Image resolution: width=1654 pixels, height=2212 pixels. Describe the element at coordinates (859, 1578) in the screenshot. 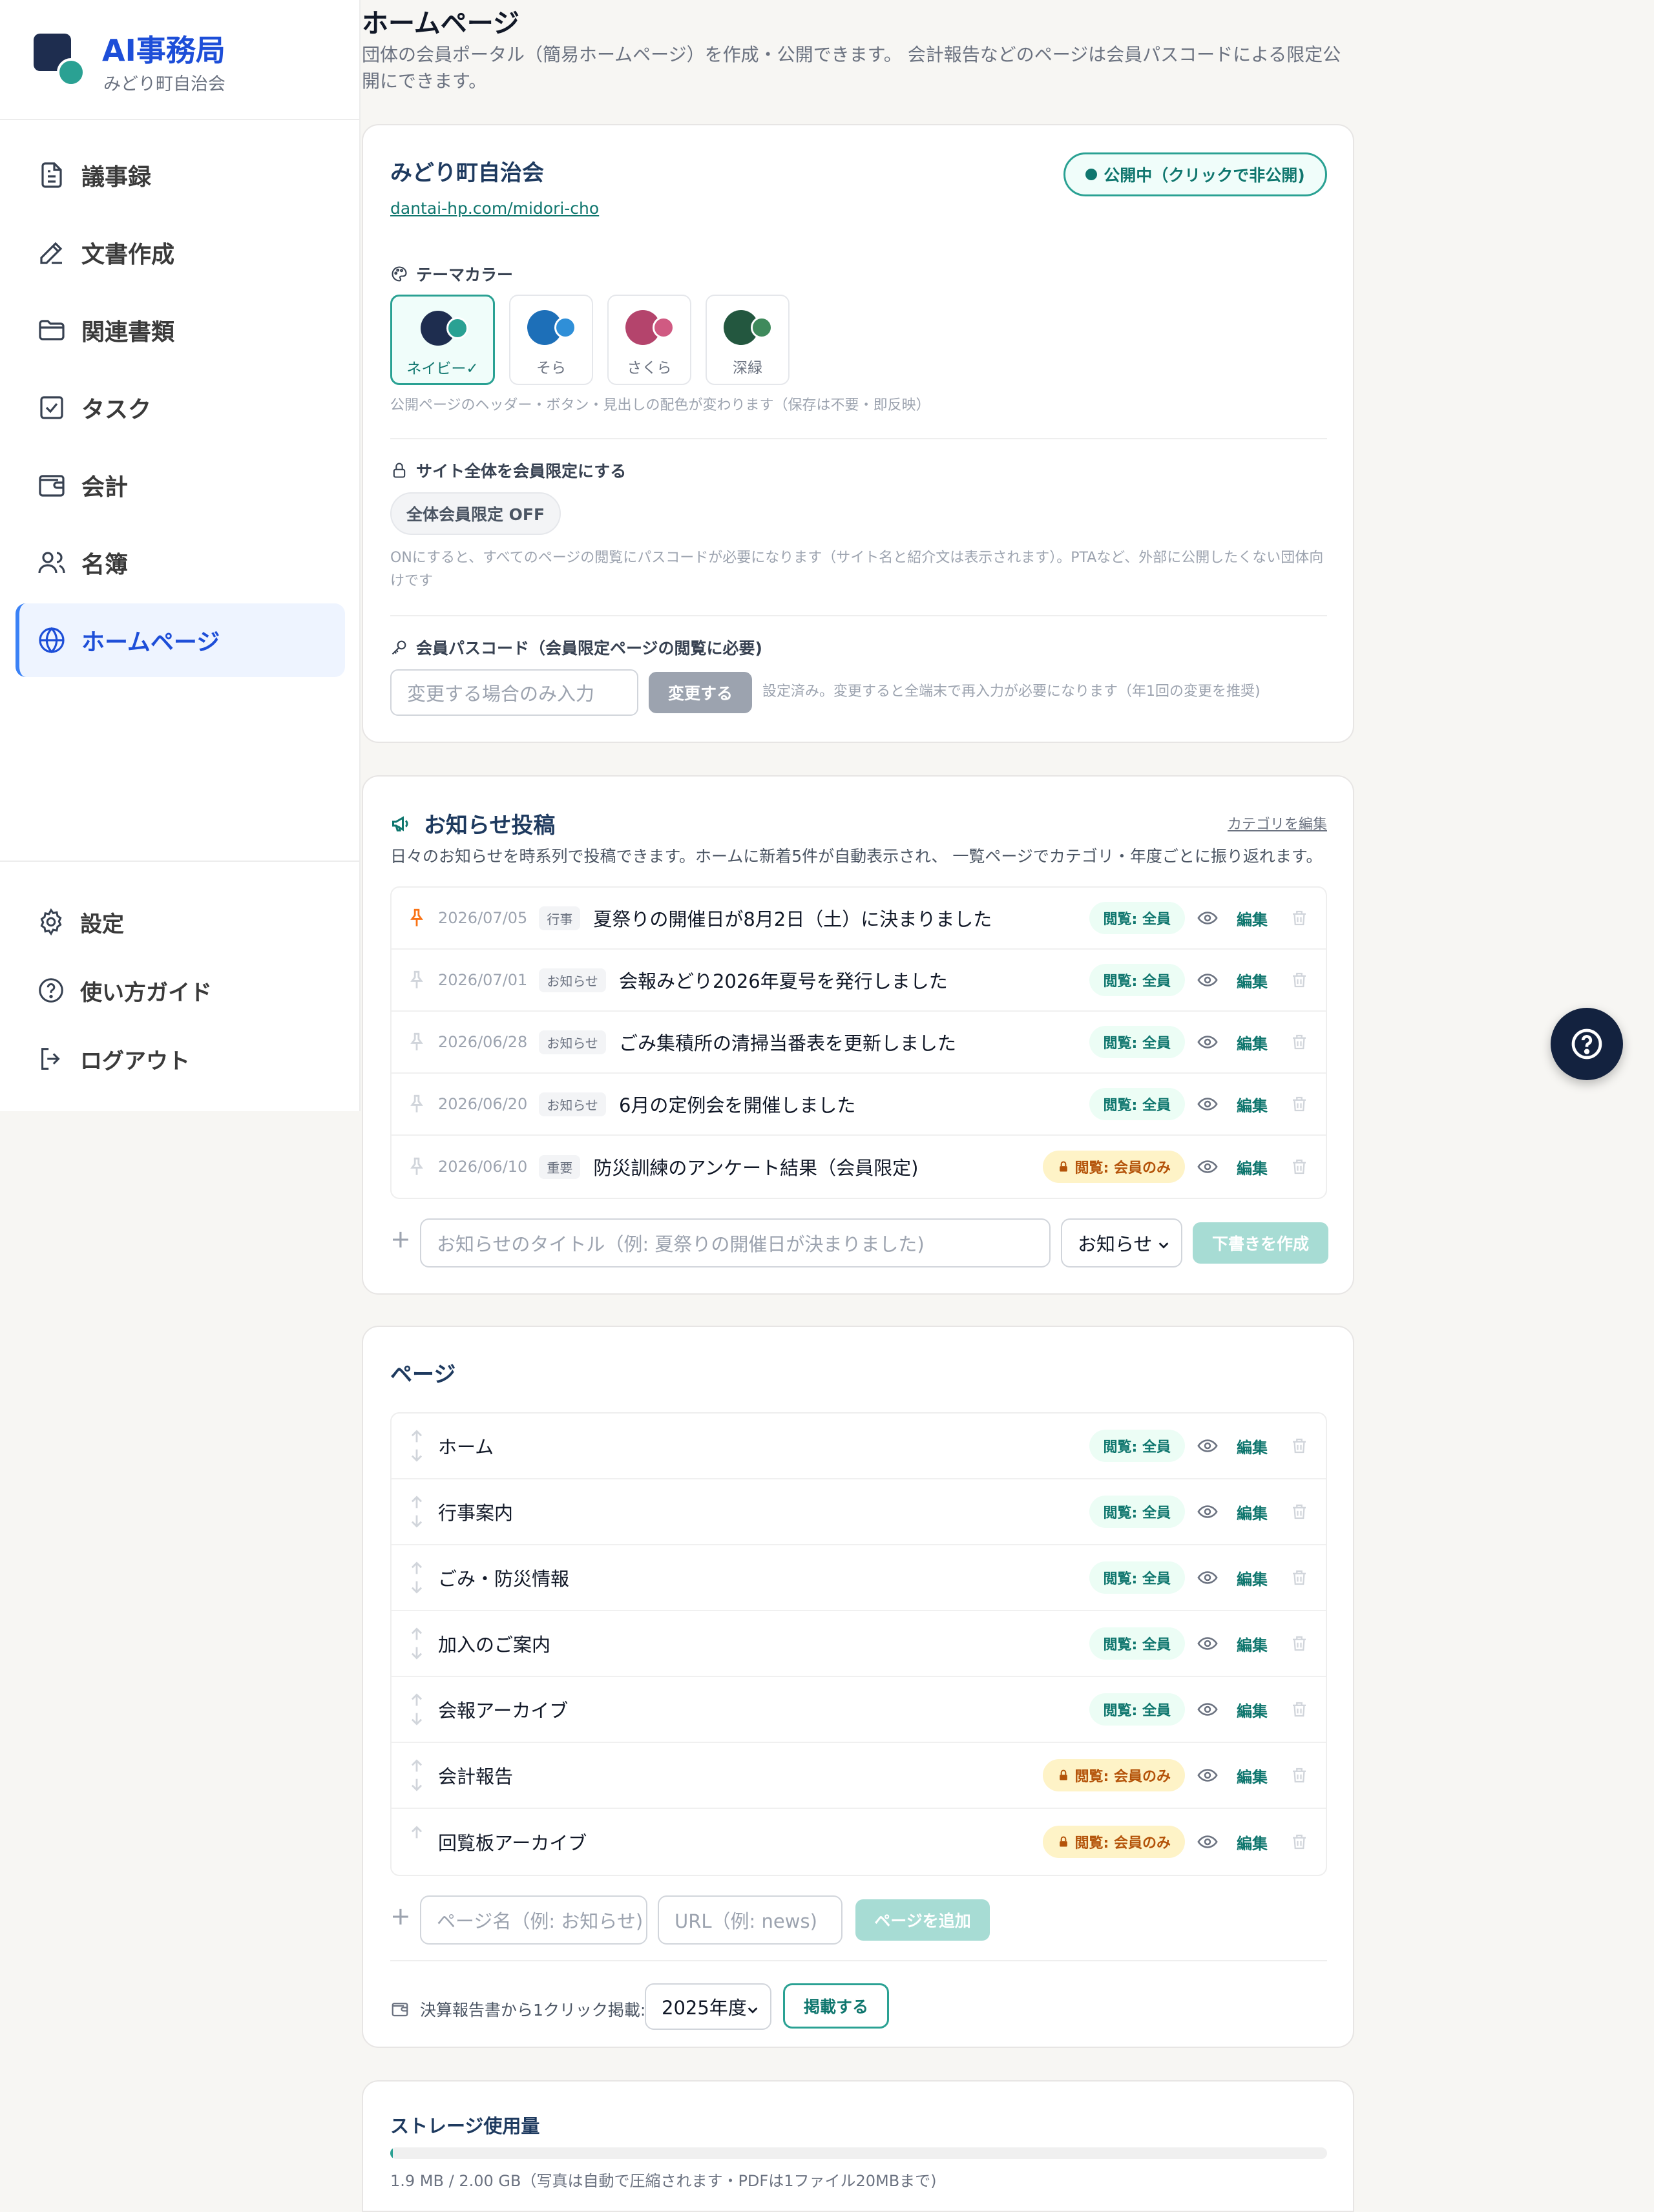

I see `page-row: ごみ・防災情報 閲覧: 全員 編集` at that location.